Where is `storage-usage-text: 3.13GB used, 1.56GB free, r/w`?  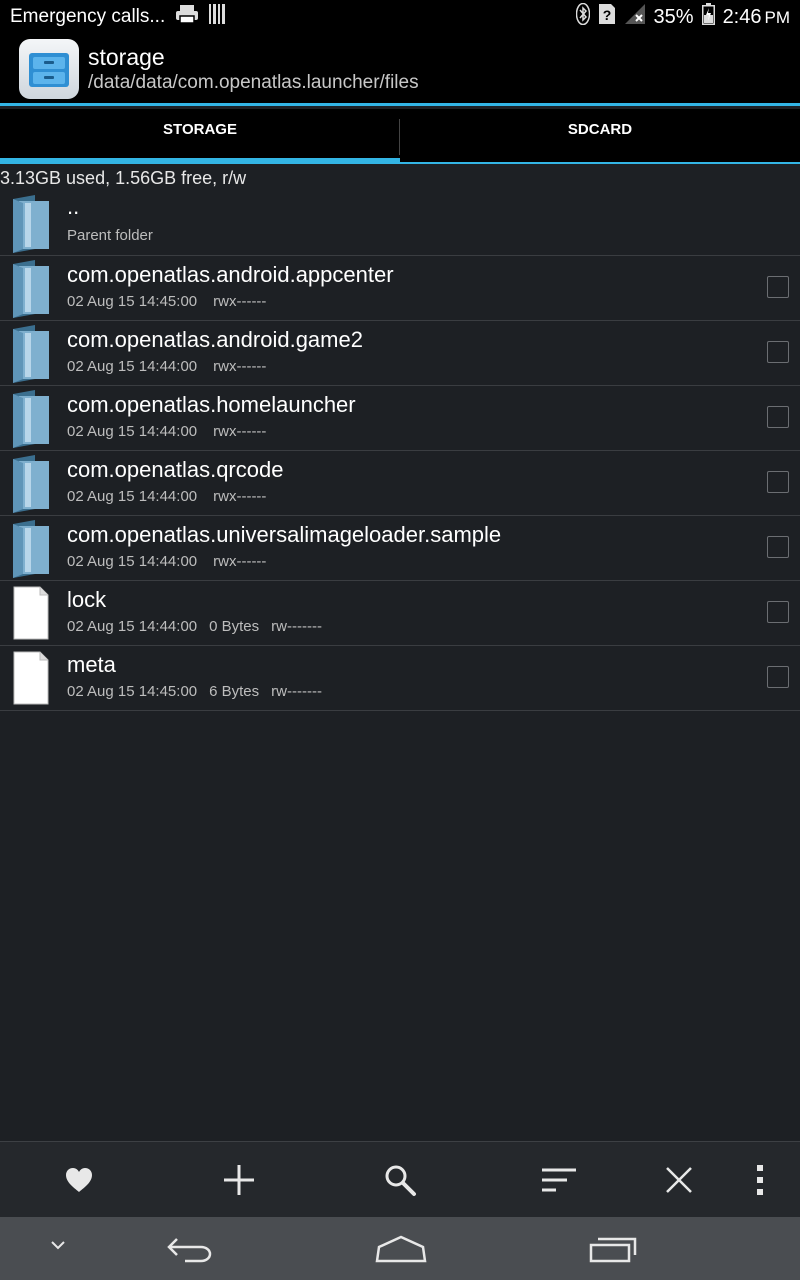 storage-usage-text: 3.13GB used, 1.56GB free, r/w is located at coordinates (123, 178).